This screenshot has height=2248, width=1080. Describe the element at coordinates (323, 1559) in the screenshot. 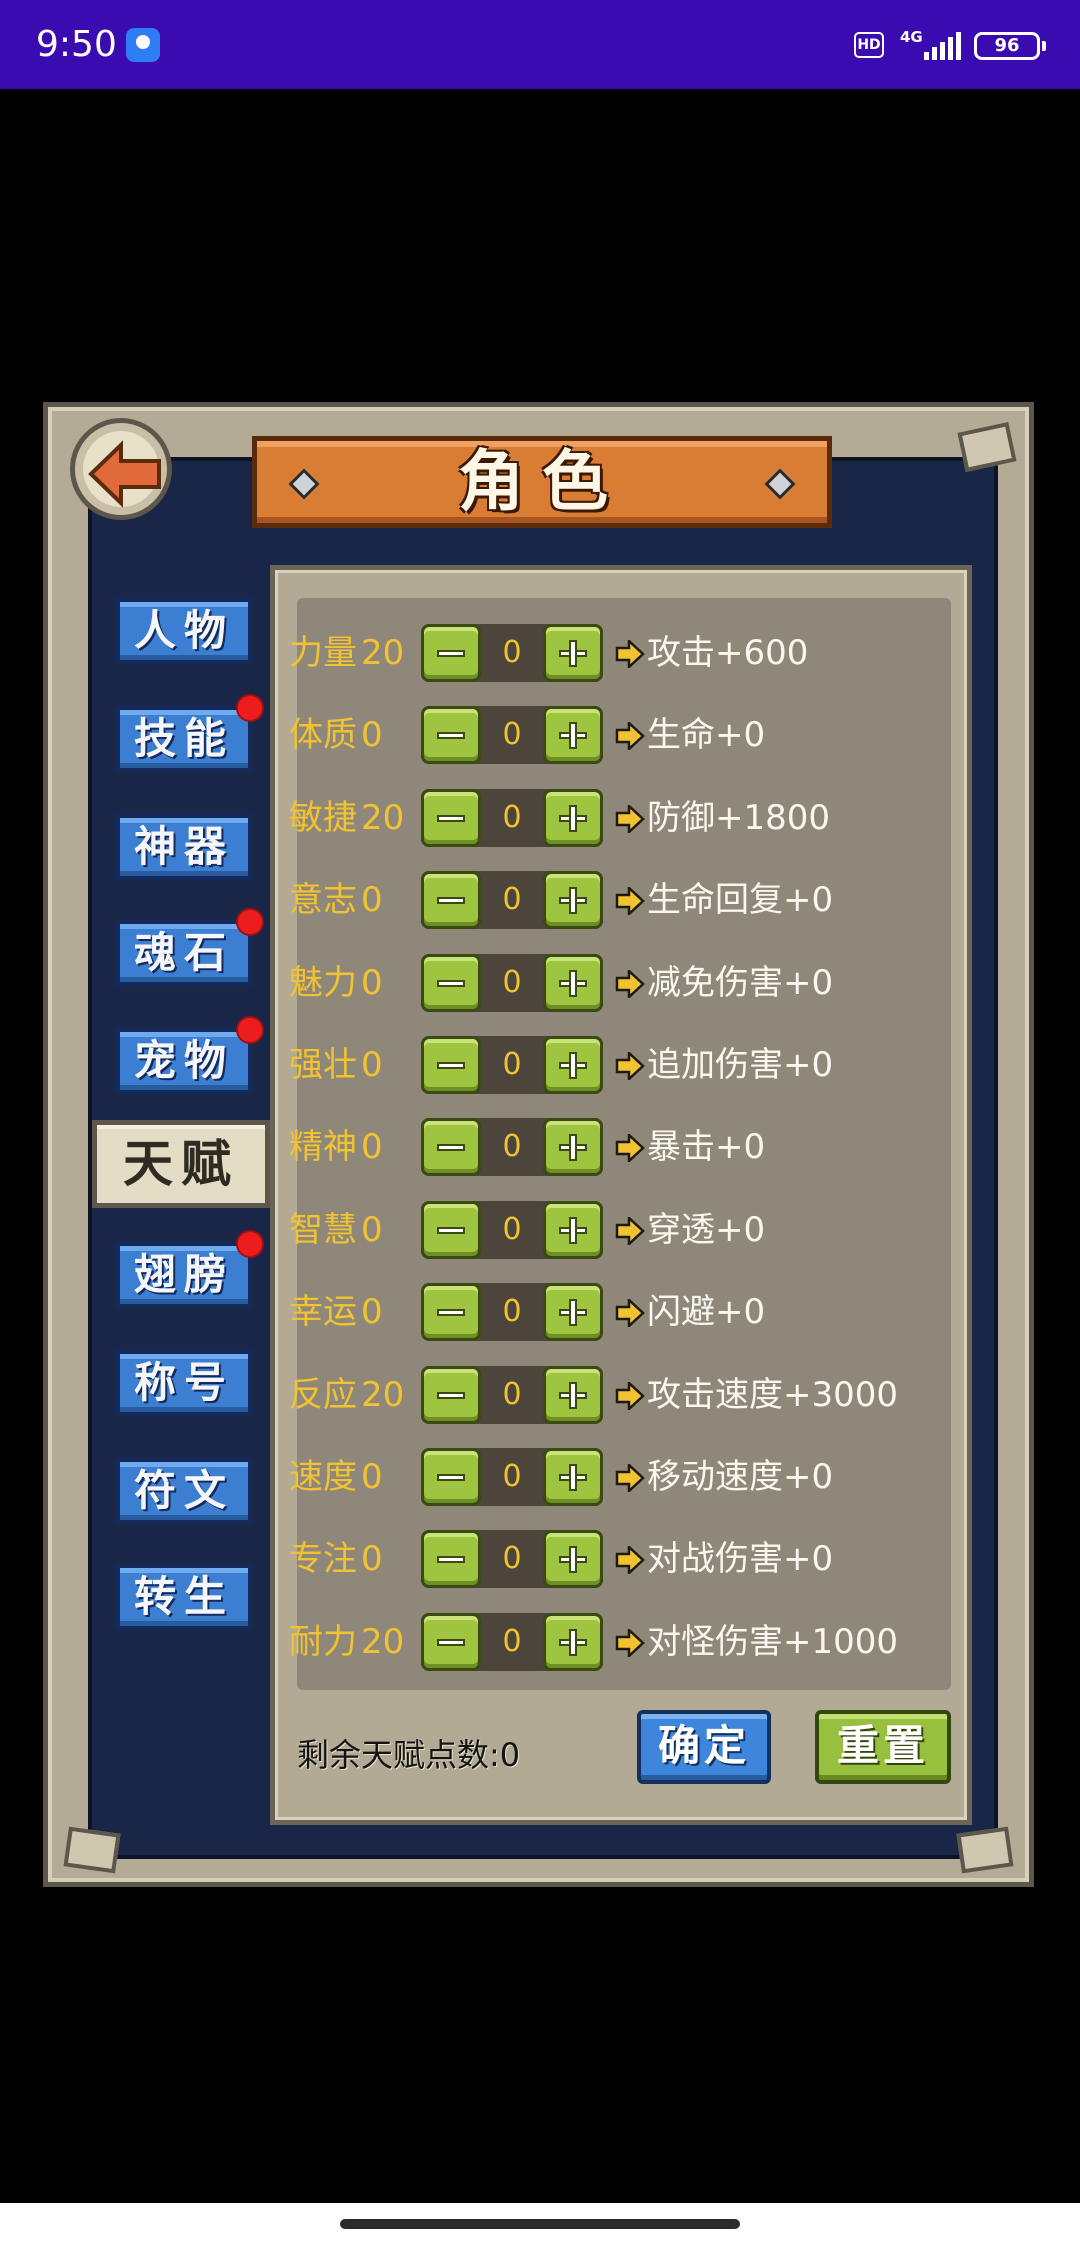

I see `stat-name-text: 专注` at that location.